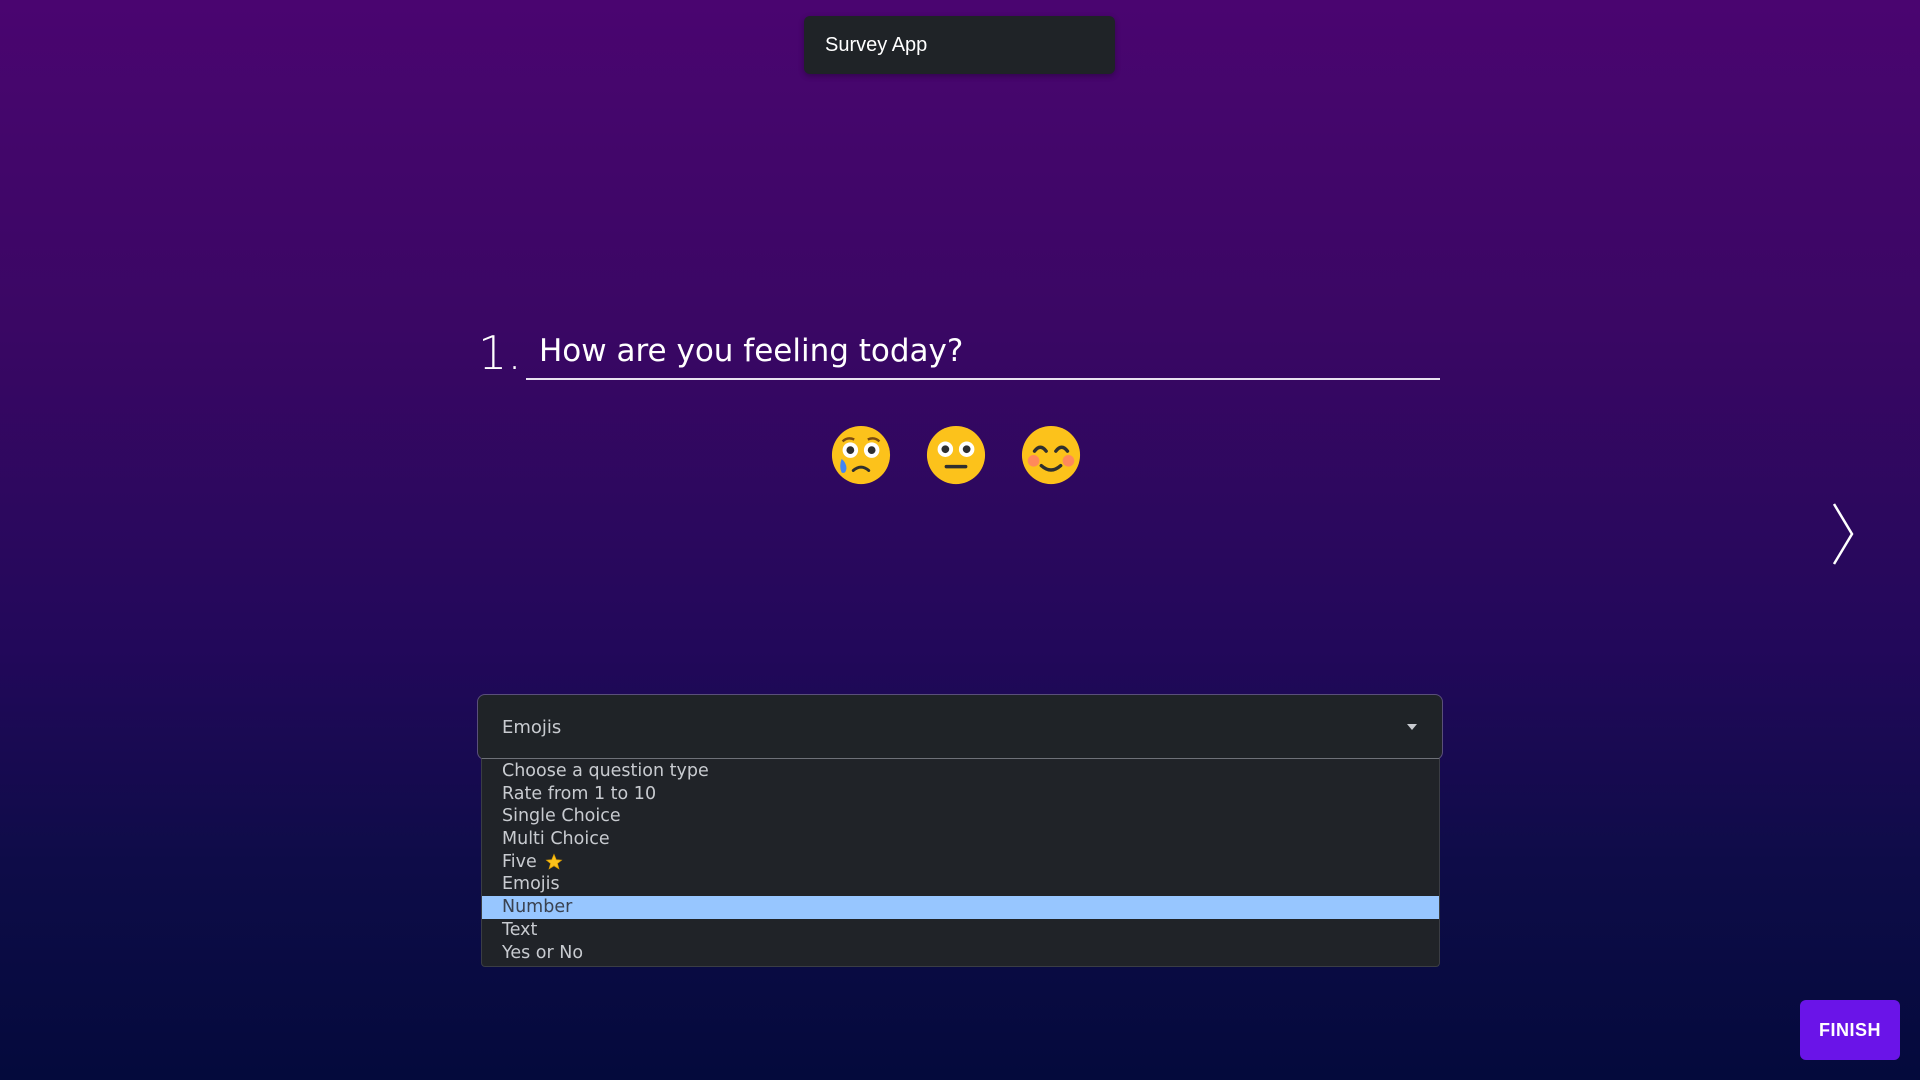  What do you see at coordinates (554, 861) in the screenshot?
I see `star-icon` at bounding box center [554, 861].